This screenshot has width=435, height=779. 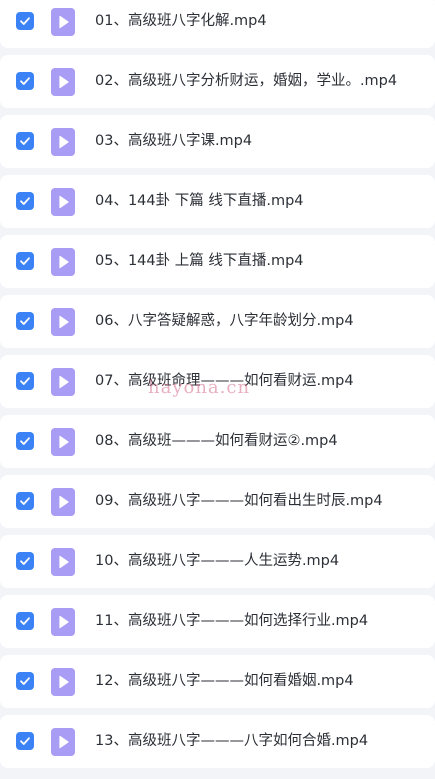 I want to click on file-name: 12、高级班八字———如何看婚姻.mp4, so click(x=224, y=681).